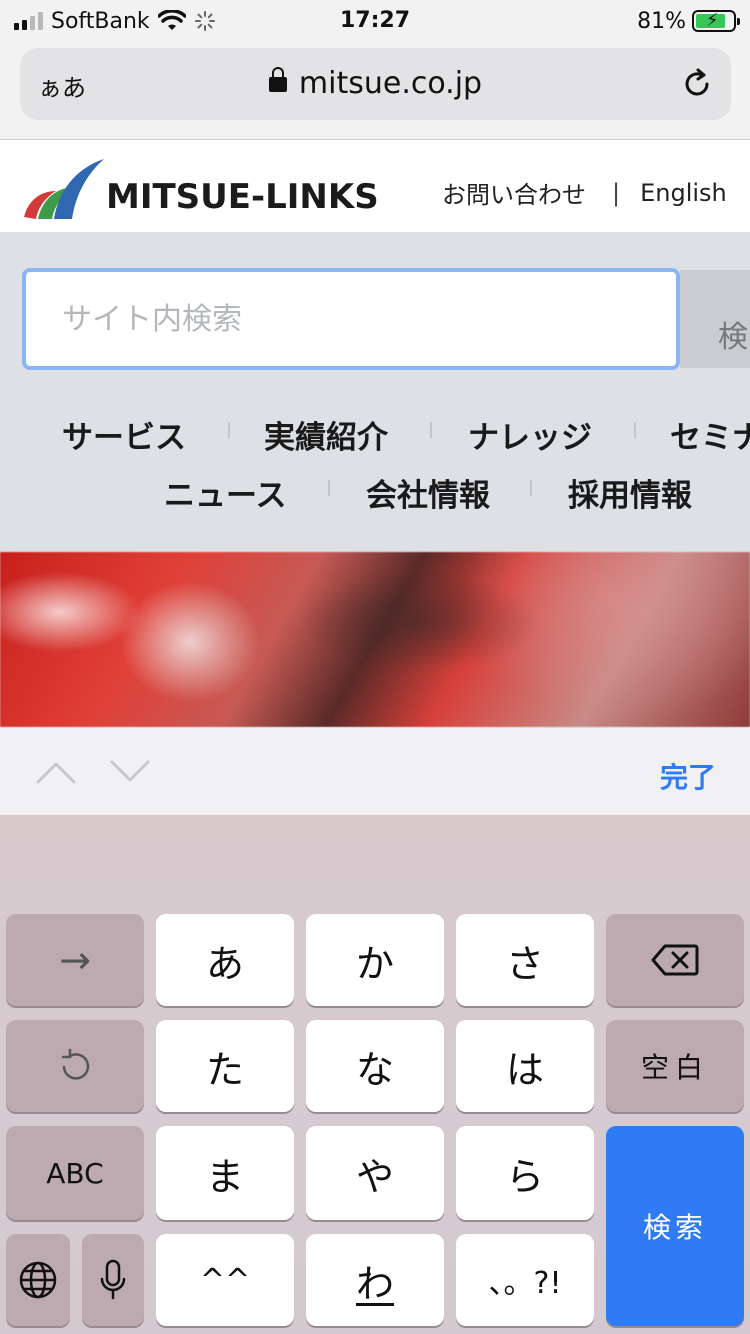 Image resolution: width=750 pixels, height=1334 pixels. I want to click on next-candidate-arrow-key: →, so click(75, 960).